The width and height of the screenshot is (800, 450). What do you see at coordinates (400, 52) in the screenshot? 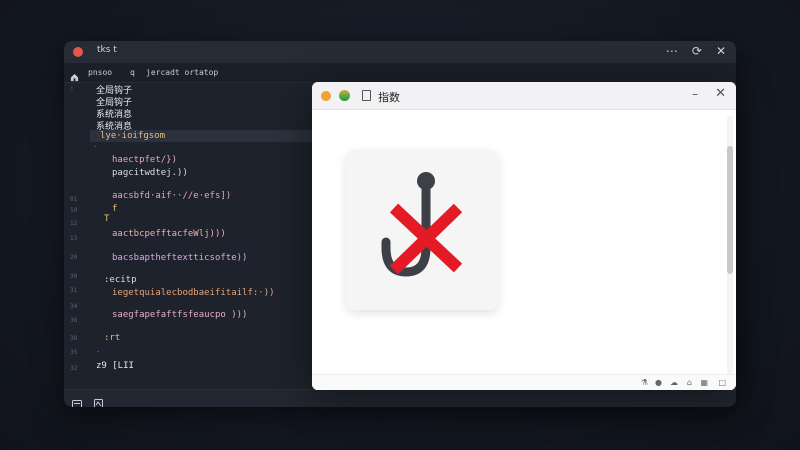
I see `editor-titlebar: tks t ⋯ ⟳ ✕` at bounding box center [400, 52].